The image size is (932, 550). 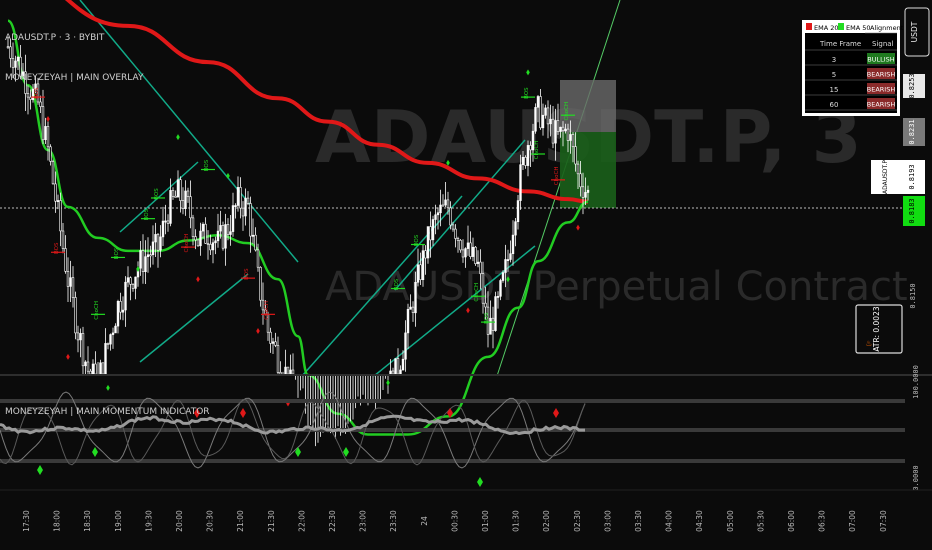 What do you see at coordinates (834, 75) in the screenshot?
I see `svg-text: 5` at bounding box center [834, 75].